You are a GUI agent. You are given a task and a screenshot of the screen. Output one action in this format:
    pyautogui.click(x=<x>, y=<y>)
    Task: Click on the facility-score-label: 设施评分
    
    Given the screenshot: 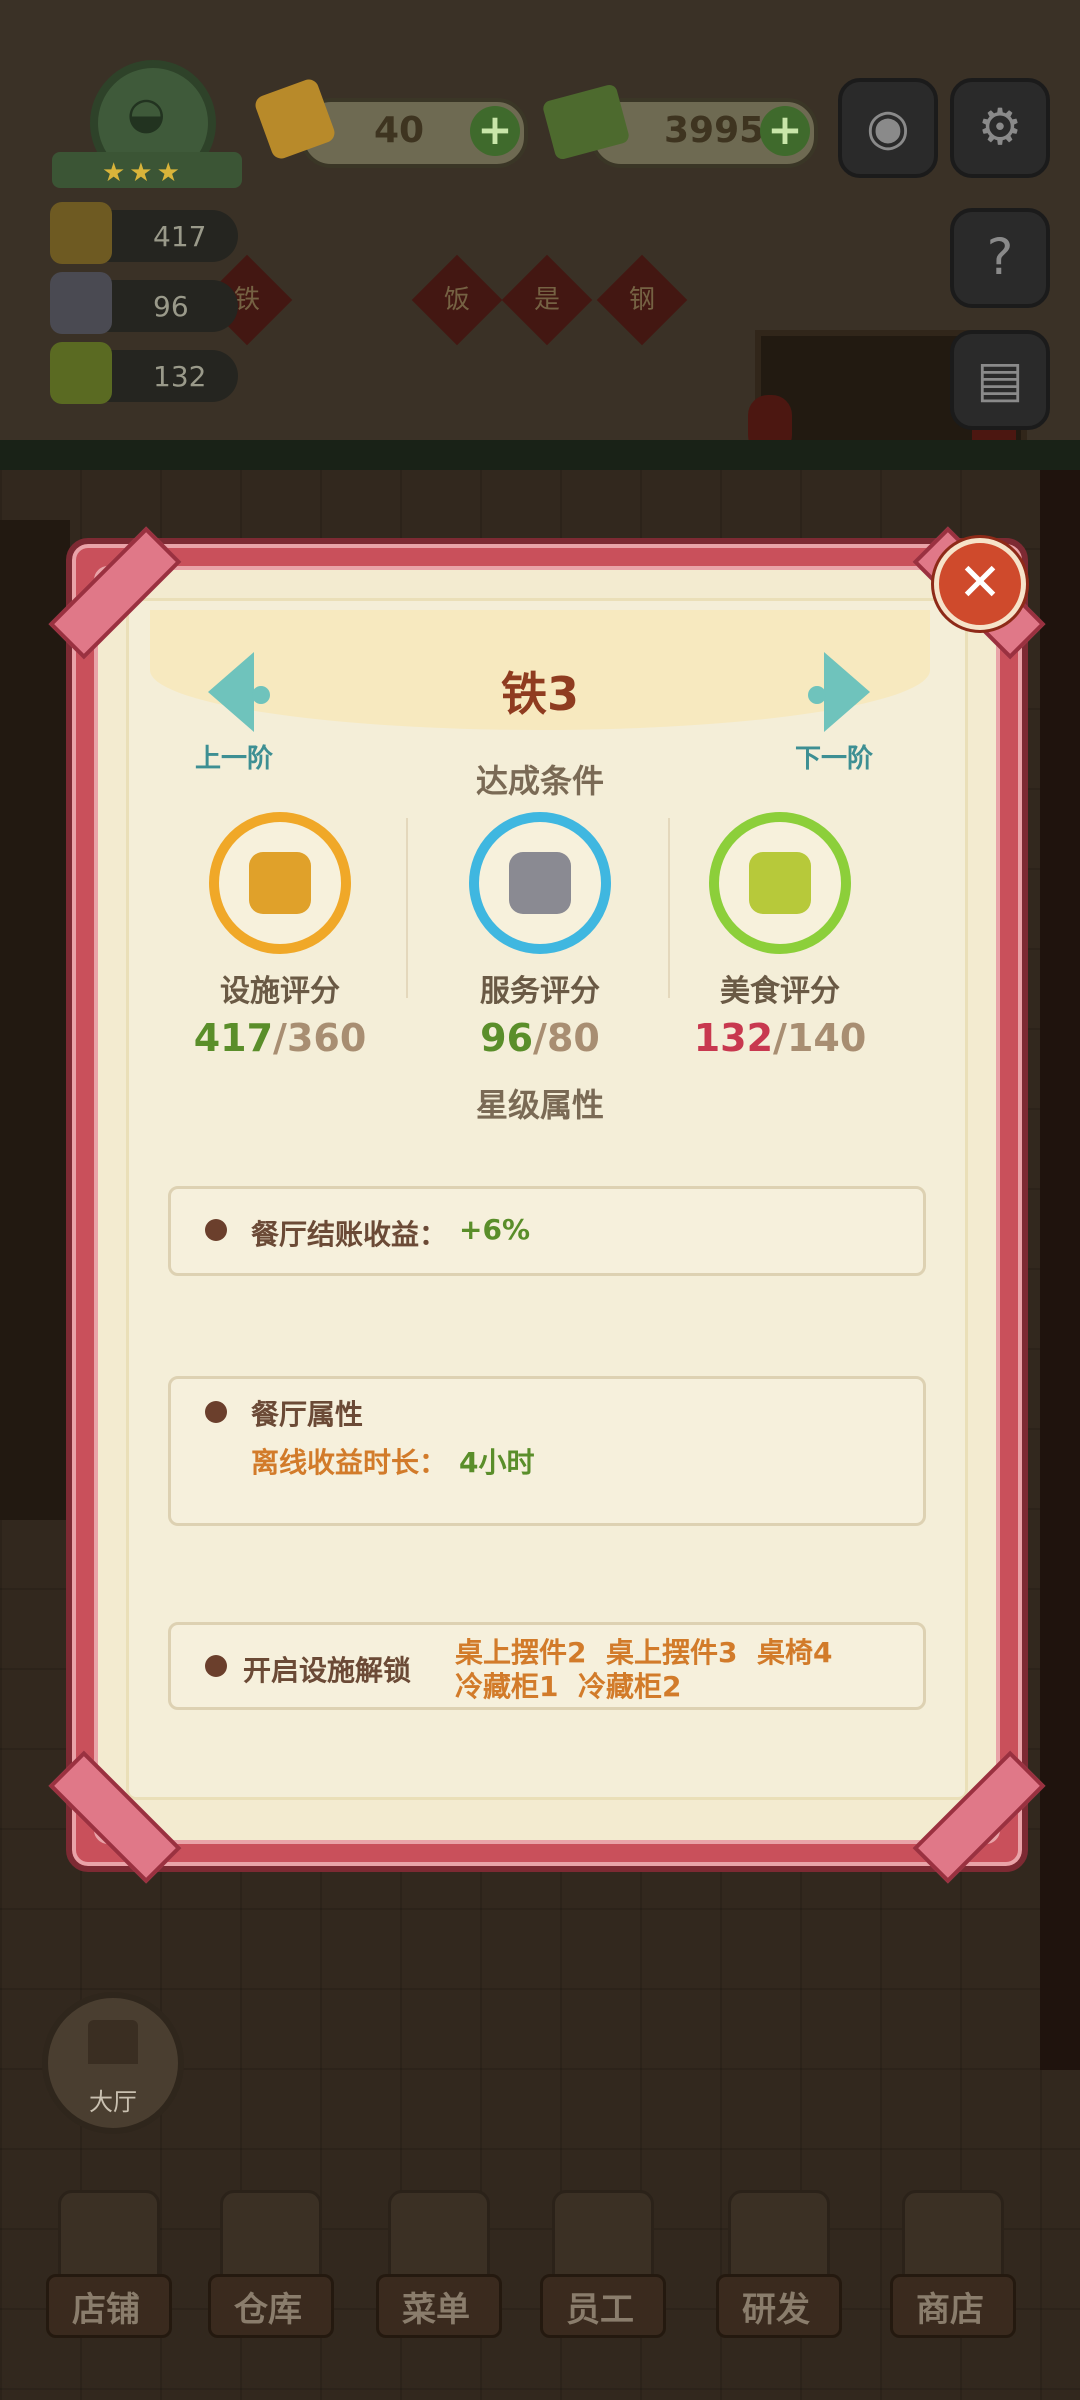 What is the action you would take?
    pyautogui.click(x=280, y=991)
    